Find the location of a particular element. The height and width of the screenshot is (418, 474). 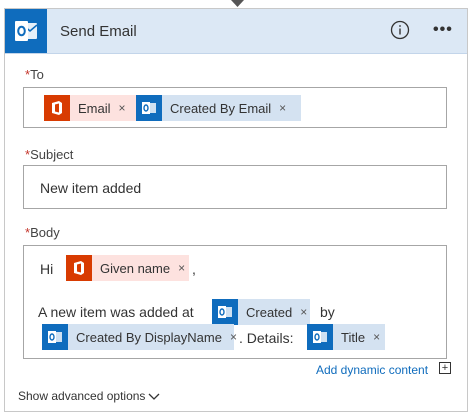

subject-field-label: *Subject is located at coordinates (49, 154).